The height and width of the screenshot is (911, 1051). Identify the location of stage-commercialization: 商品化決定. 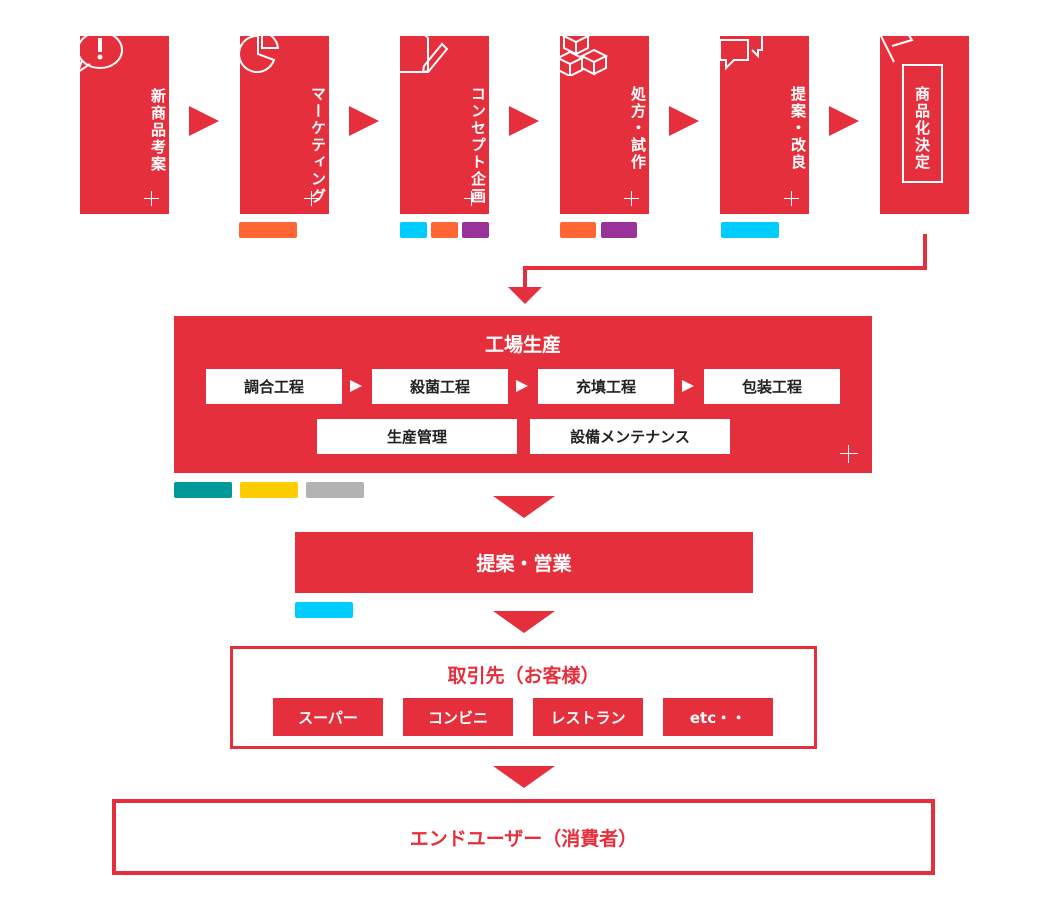
(924, 125).